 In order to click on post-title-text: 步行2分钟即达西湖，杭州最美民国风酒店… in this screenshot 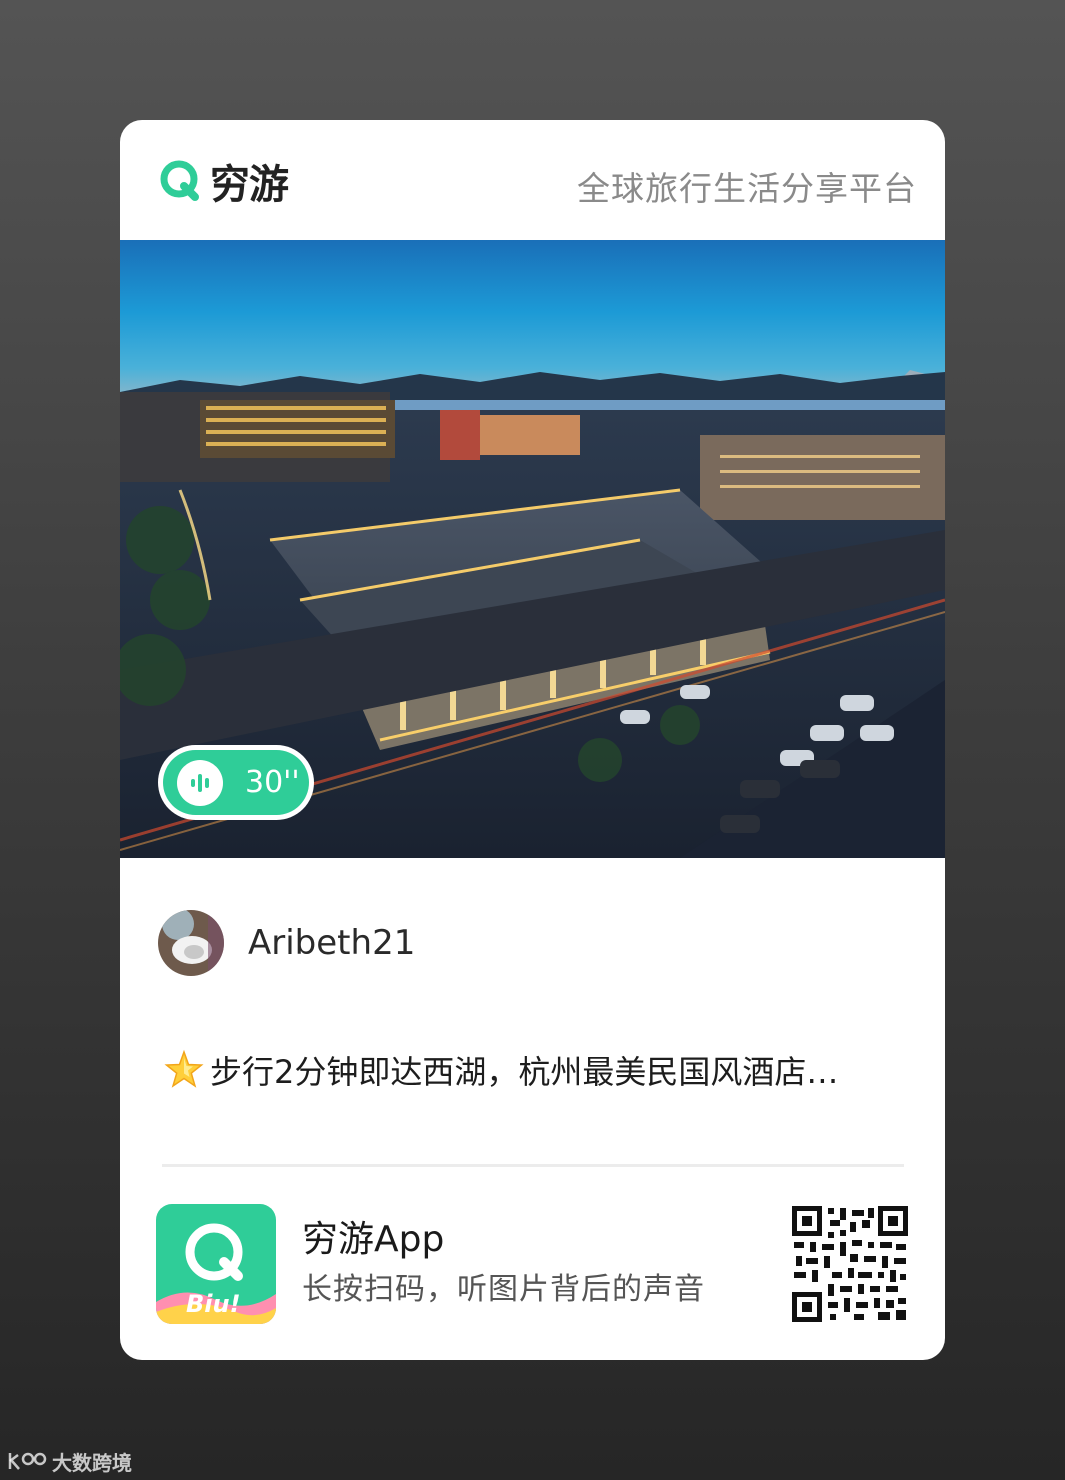, I will do `click(524, 1072)`.